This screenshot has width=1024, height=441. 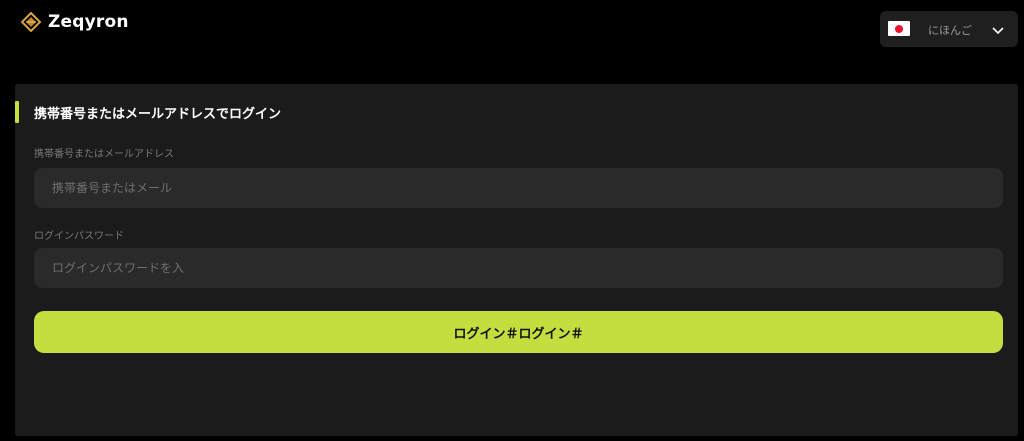 What do you see at coordinates (17, 112) in the screenshot?
I see `title-accent-bar` at bounding box center [17, 112].